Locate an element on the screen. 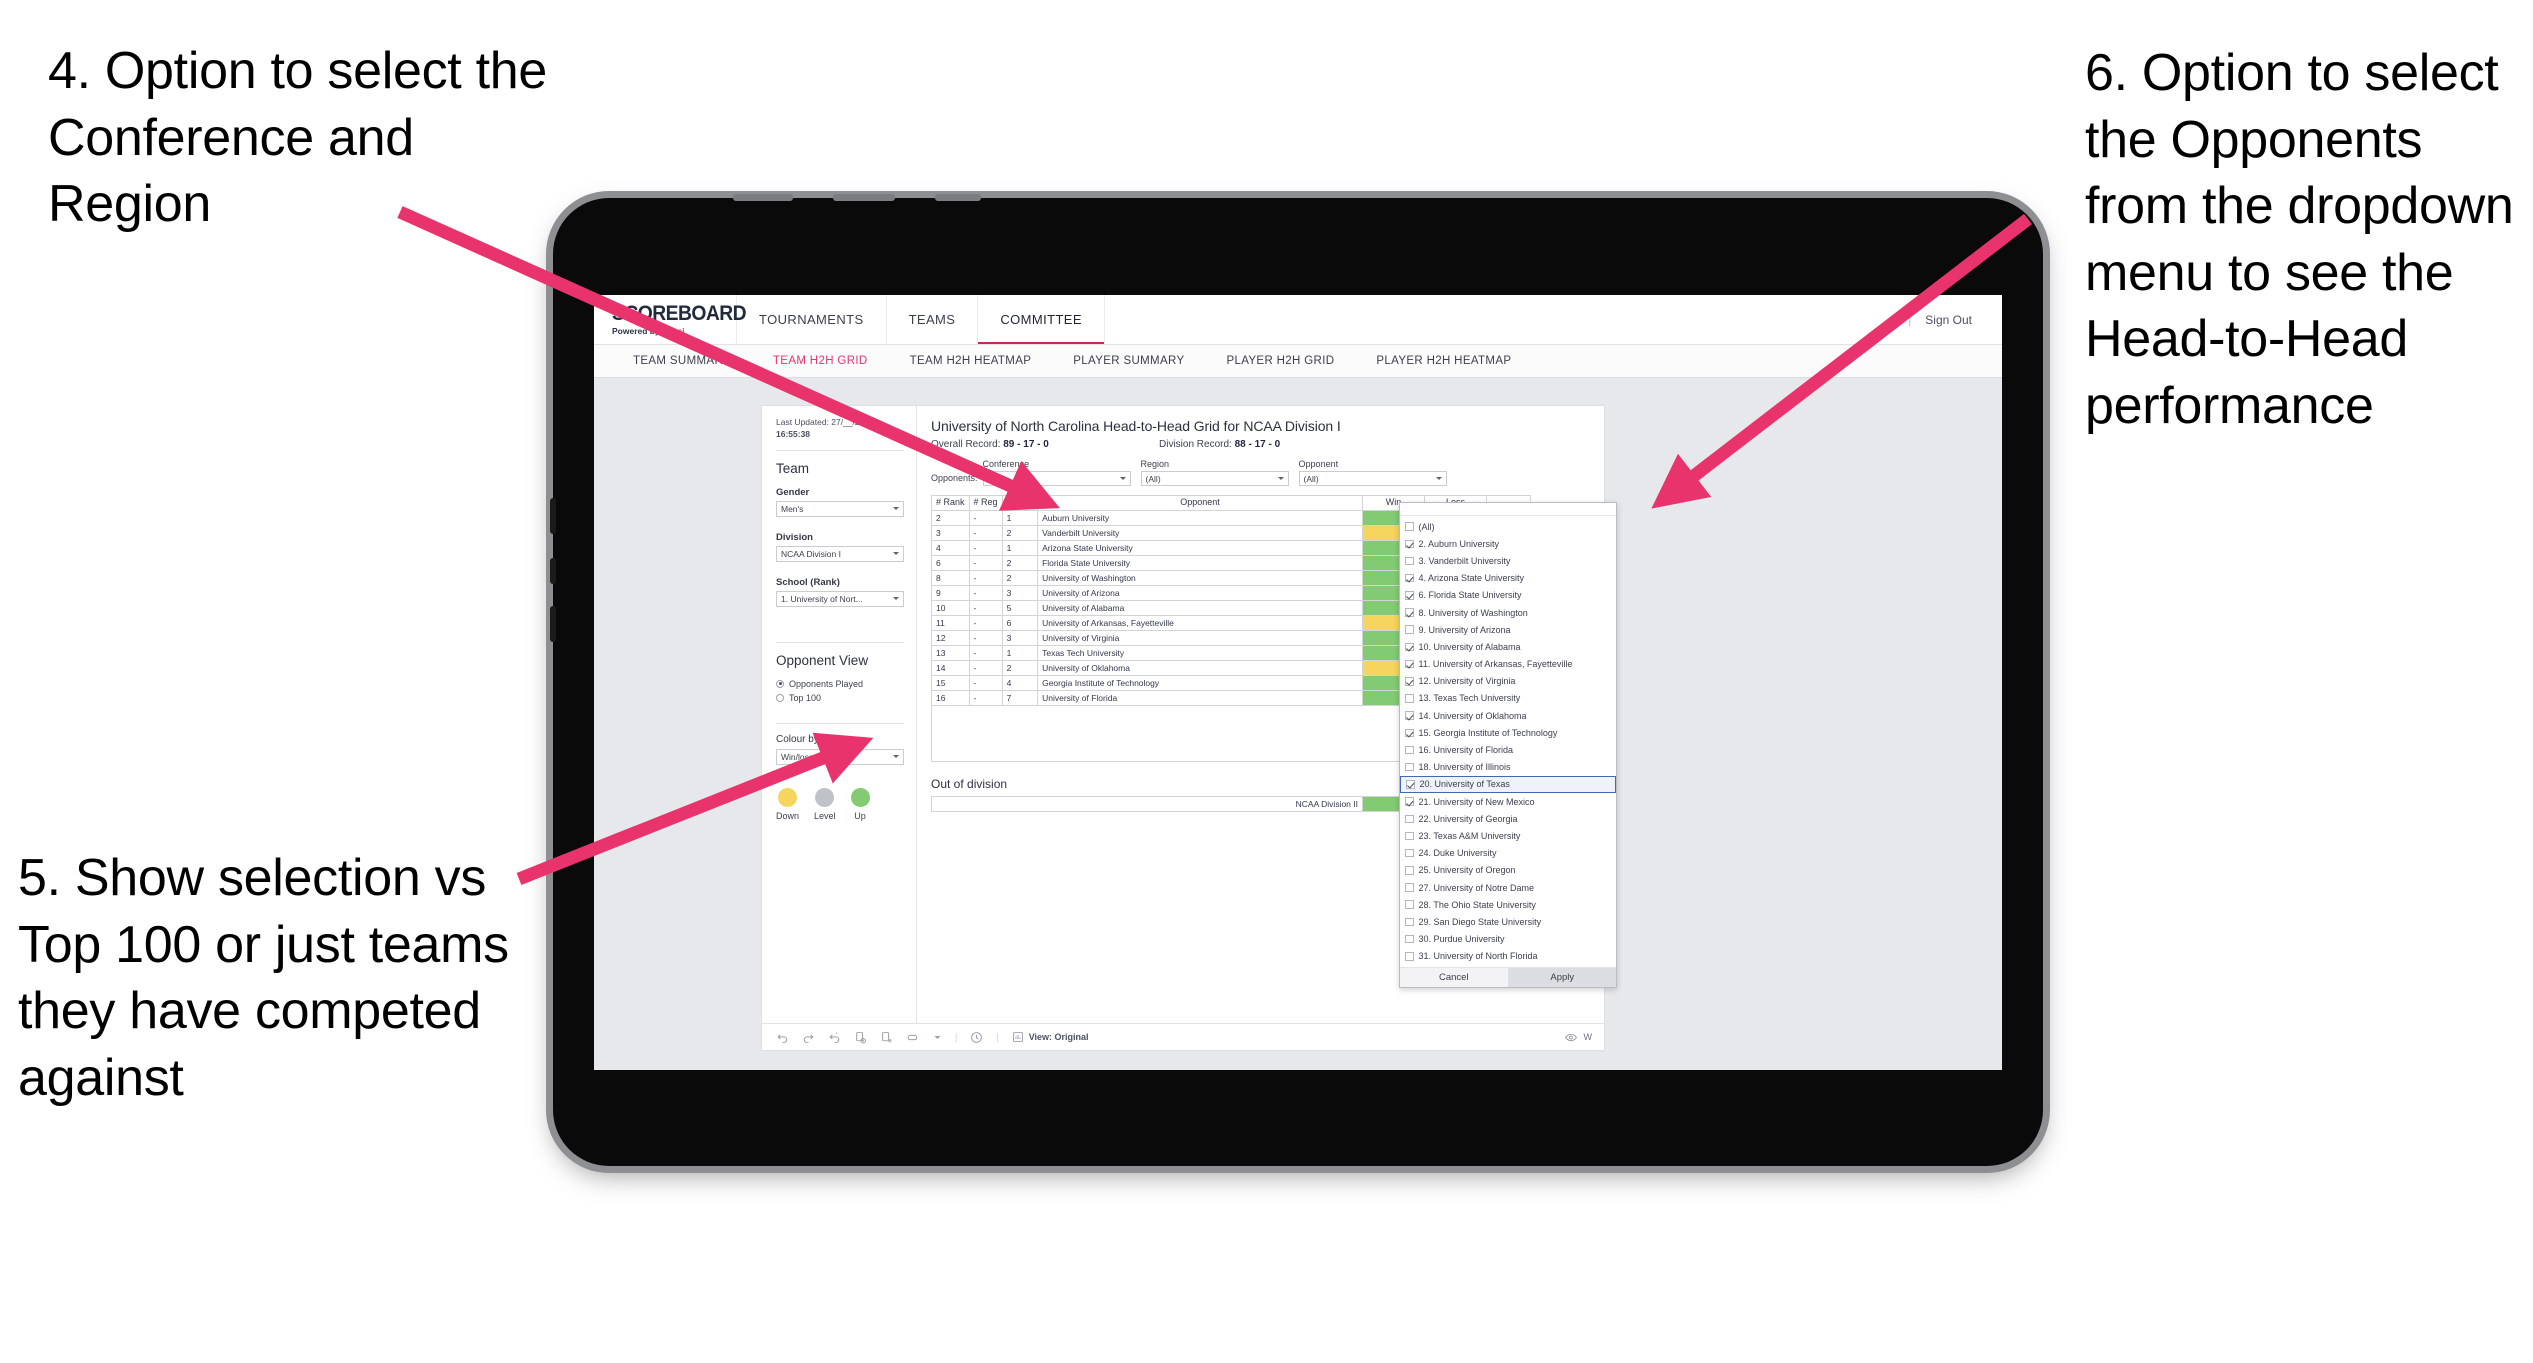  dropdown-item: 27. University of Notre Dame is located at coordinates (1508, 887).